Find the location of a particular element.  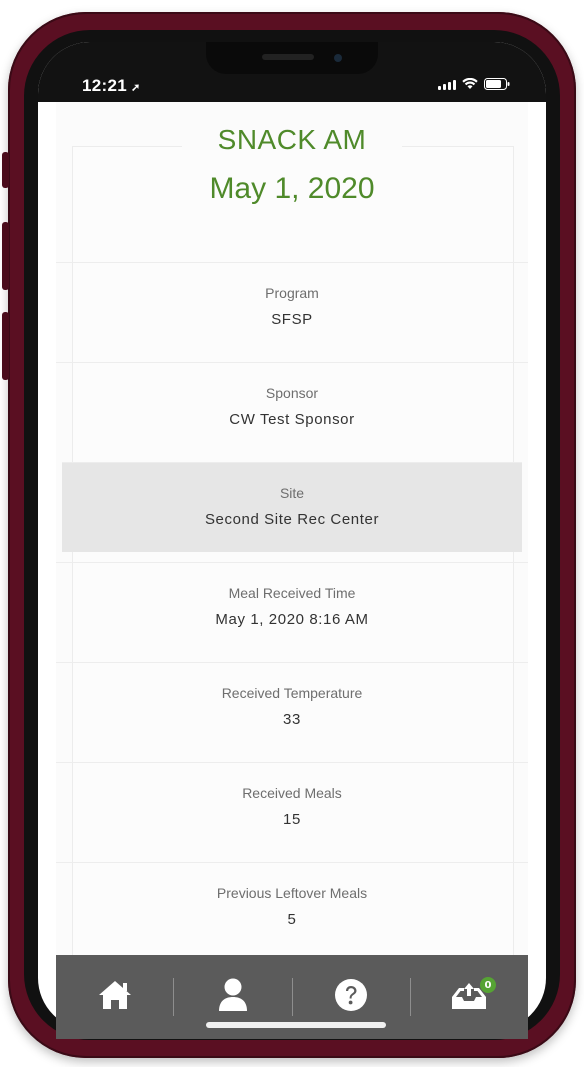

cell-signal-icon is located at coordinates (447, 85).